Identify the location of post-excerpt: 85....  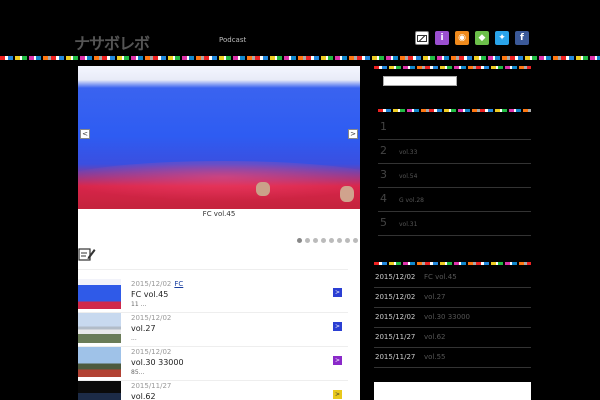
(138, 372).